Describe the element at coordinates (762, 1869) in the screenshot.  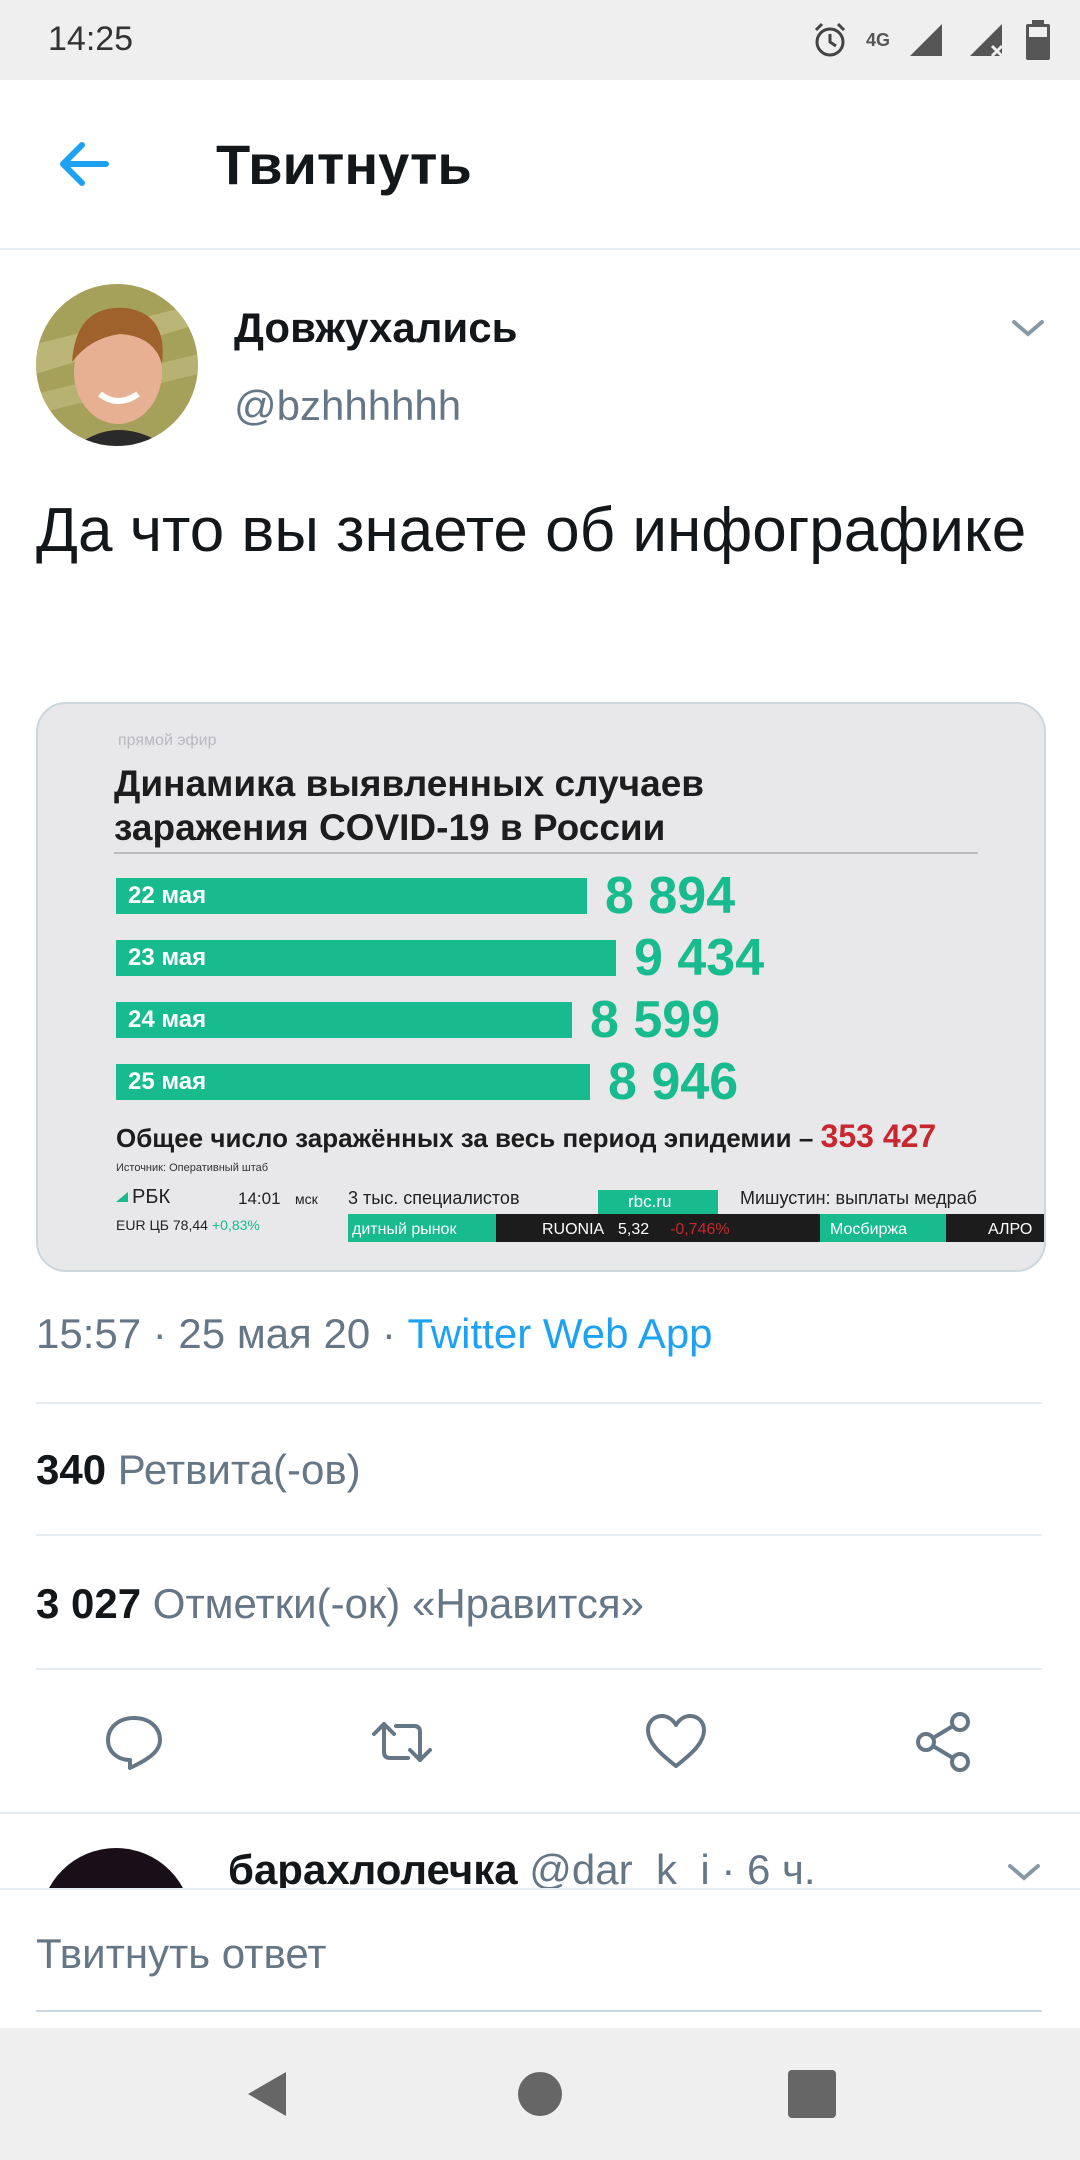
I see `reply-time: · 6 ч.` at that location.